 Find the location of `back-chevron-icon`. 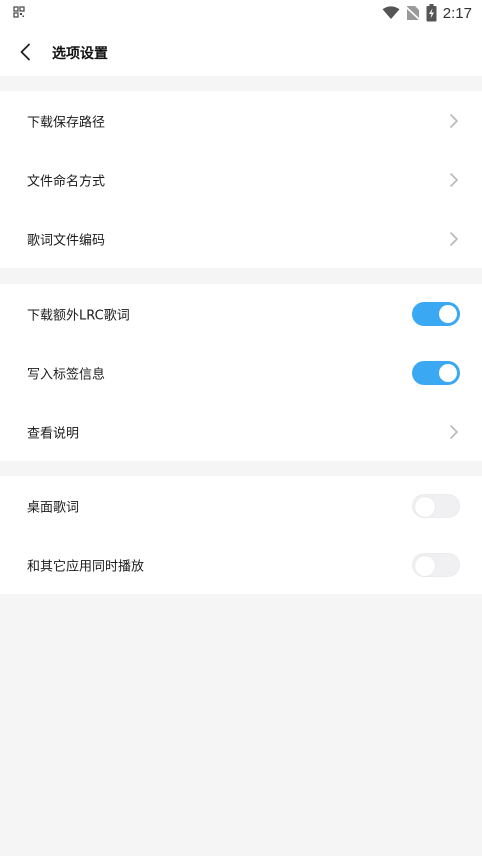

back-chevron-icon is located at coordinates (25, 52).